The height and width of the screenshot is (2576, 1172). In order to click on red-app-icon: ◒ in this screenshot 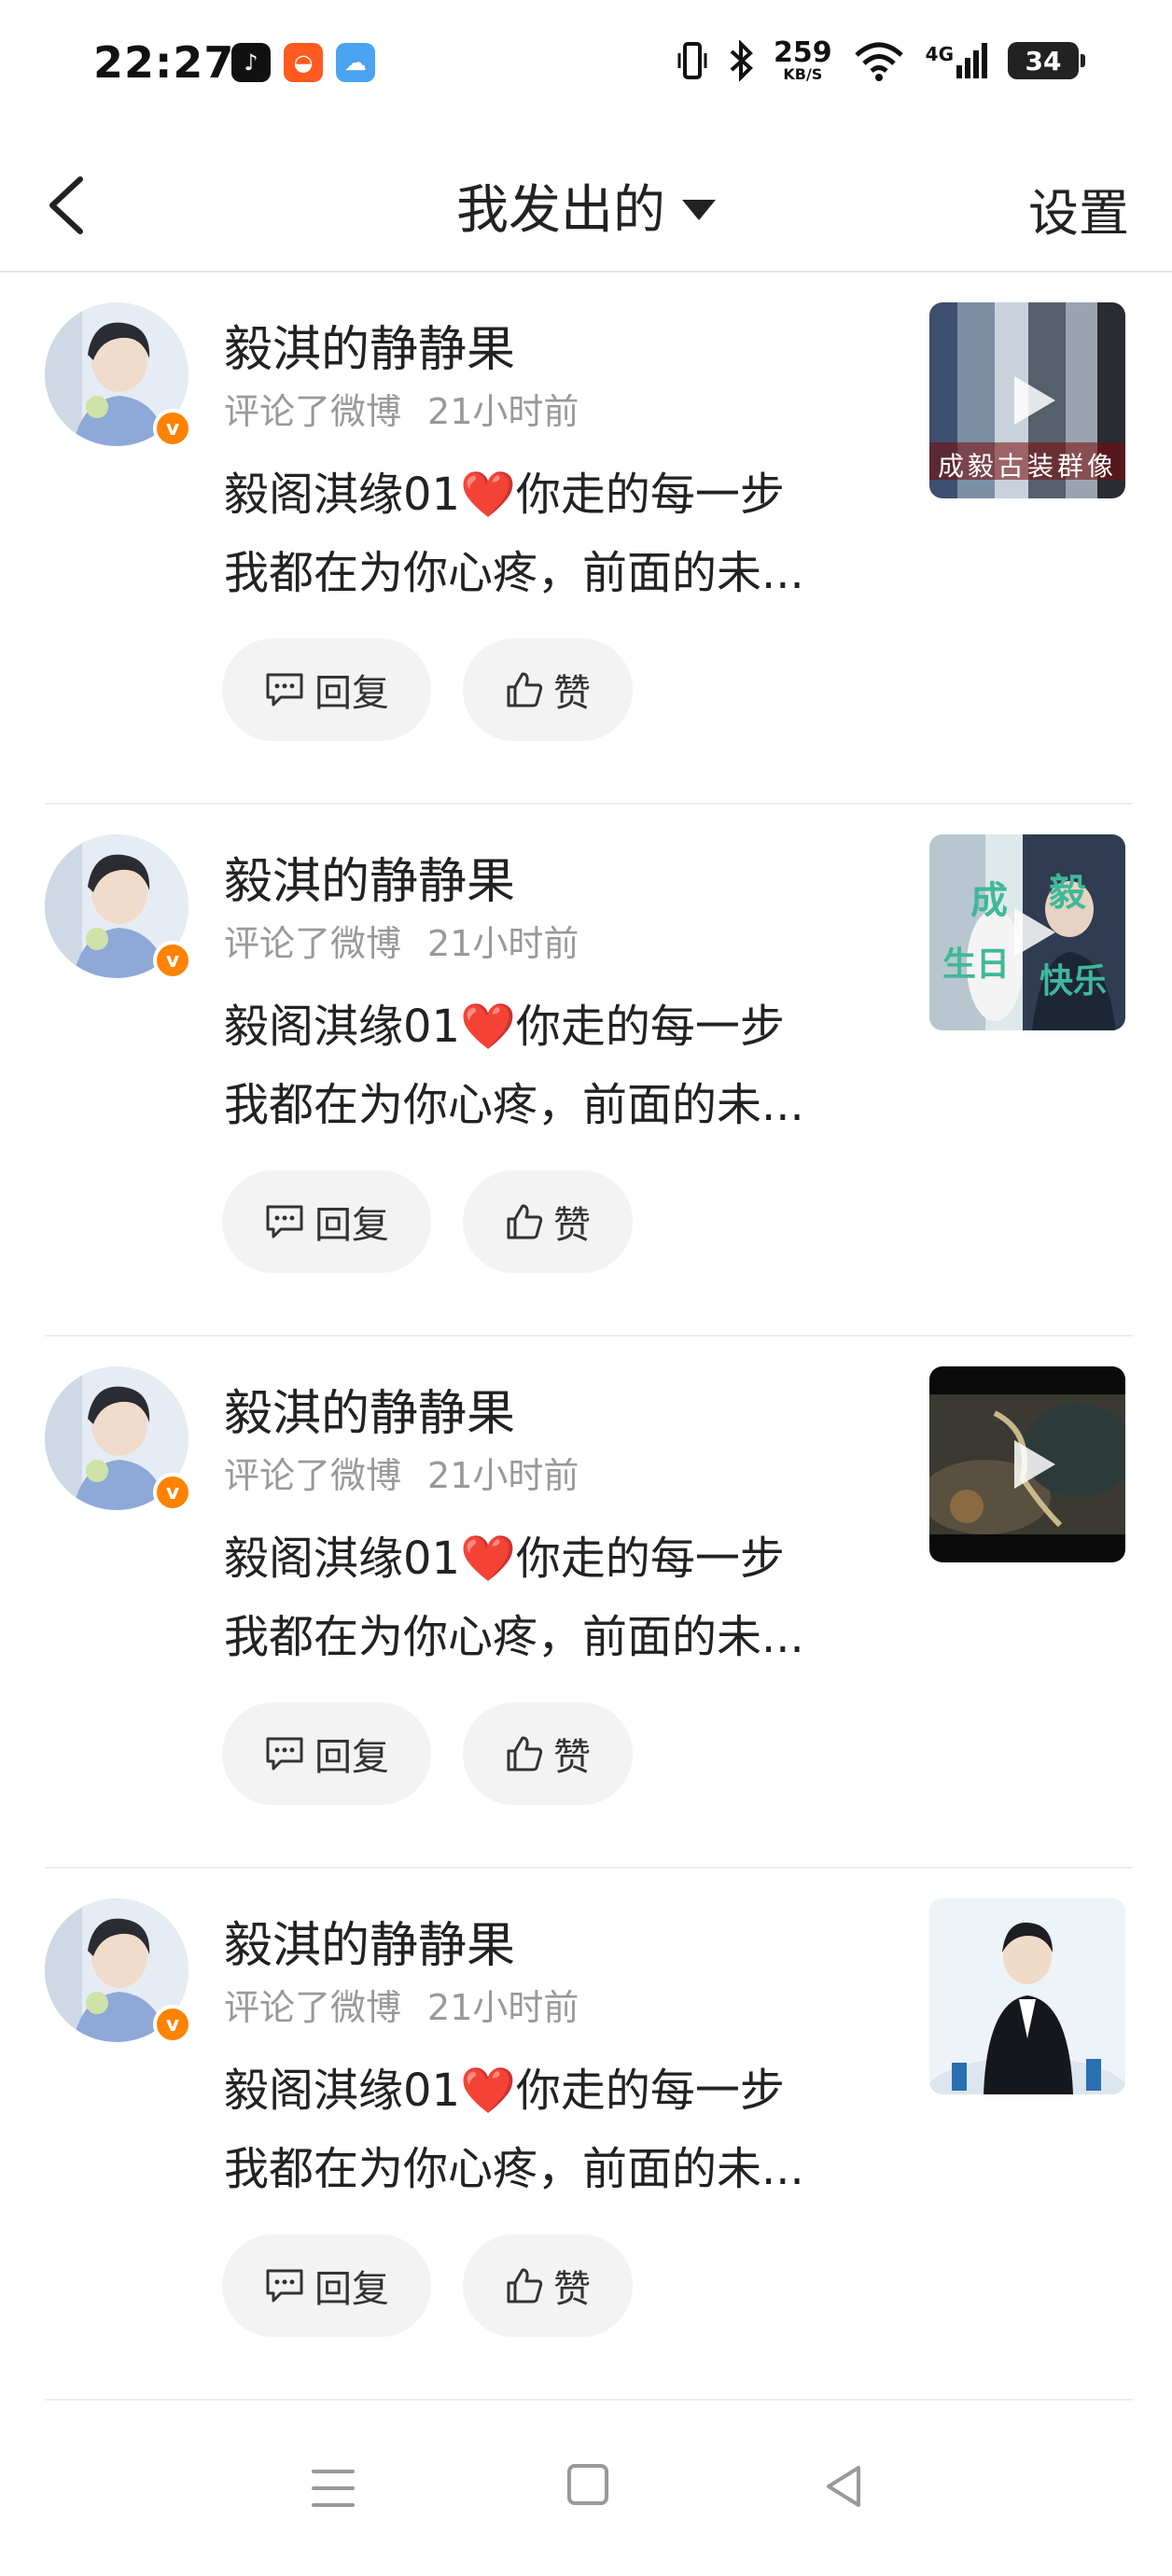, I will do `click(303, 62)`.